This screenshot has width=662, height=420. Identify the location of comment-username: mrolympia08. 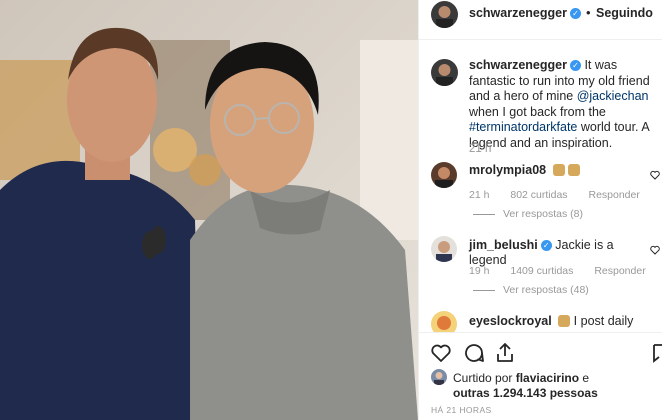
(507, 170).